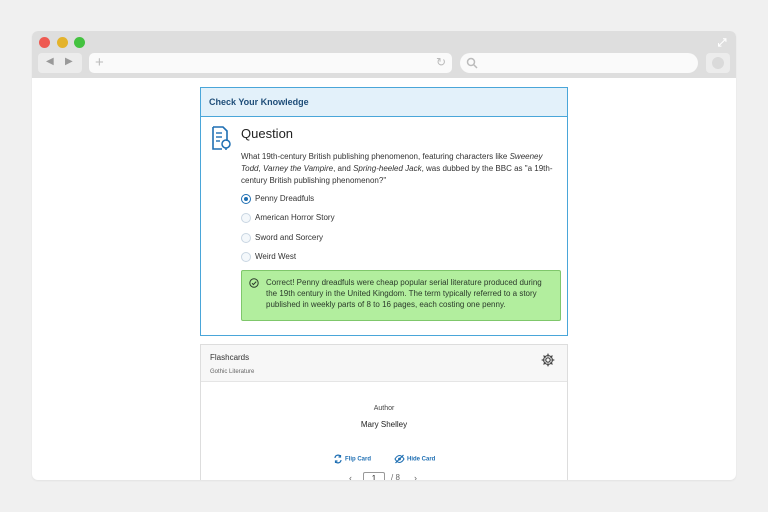 This screenshot has height=512, width=768. I want to click on extension-button, so click(718, 63).